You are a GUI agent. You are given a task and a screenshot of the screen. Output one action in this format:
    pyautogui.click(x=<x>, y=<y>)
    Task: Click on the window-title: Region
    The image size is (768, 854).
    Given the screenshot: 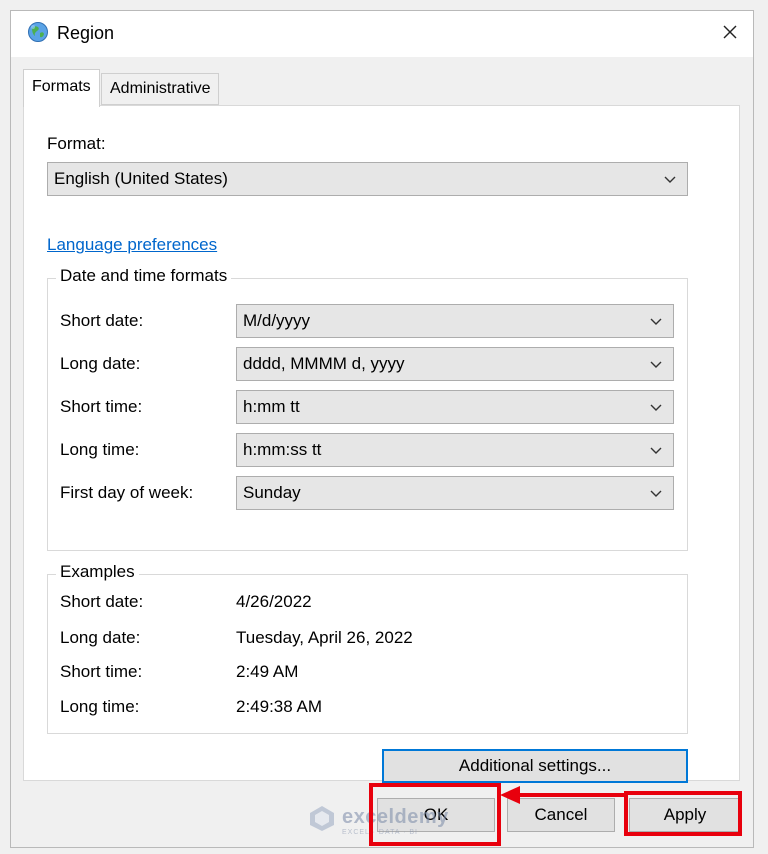 What is the action you would take?
    pyautogui.click(x=86, y=33)
    